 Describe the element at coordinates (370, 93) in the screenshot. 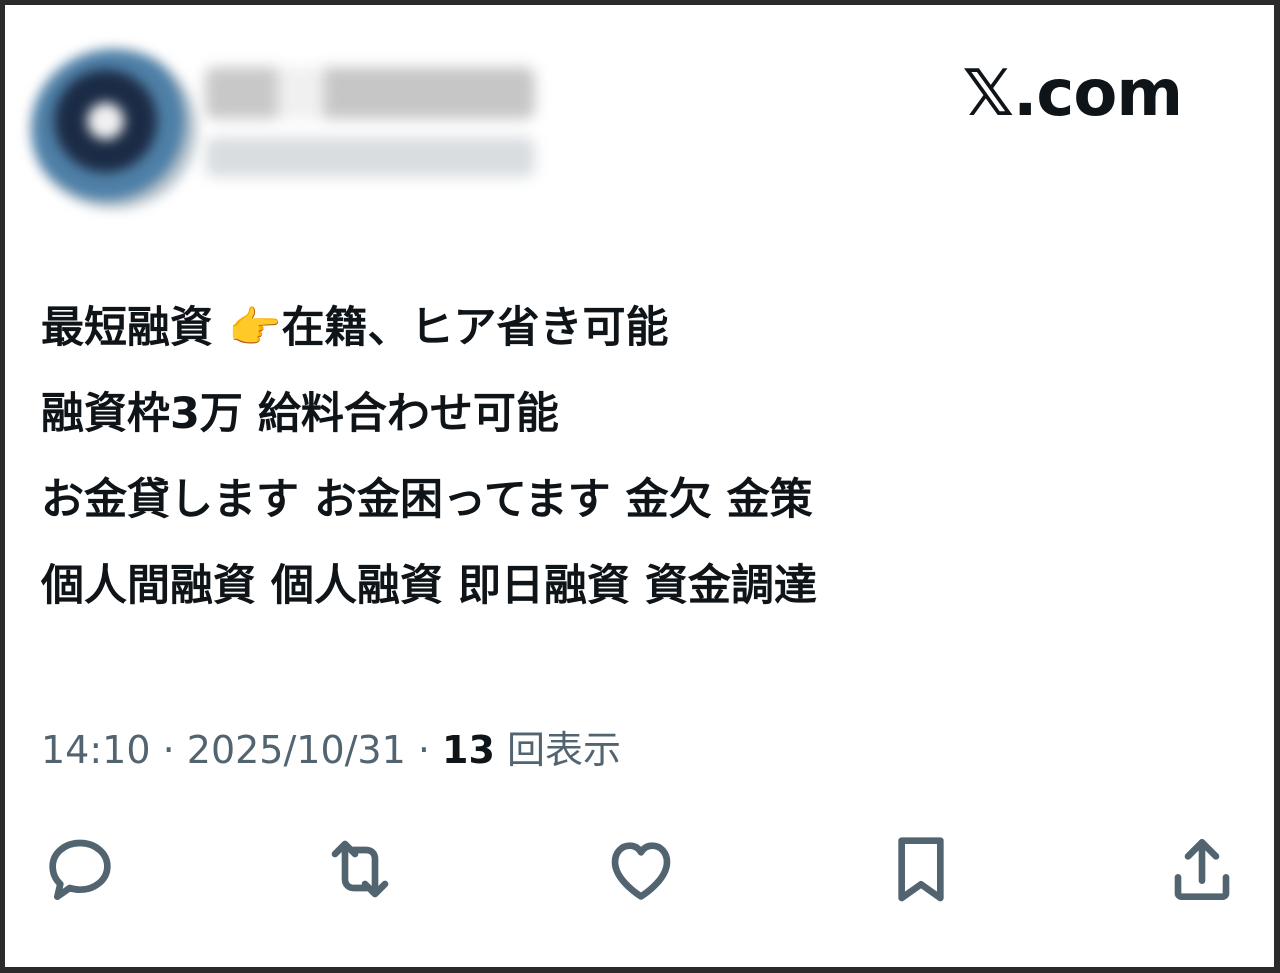

I see `blurred-display-name` at that location.